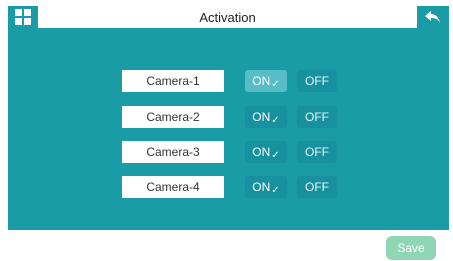  I want to click on camera-3-on-button: ON ✓, so click(266, 152).